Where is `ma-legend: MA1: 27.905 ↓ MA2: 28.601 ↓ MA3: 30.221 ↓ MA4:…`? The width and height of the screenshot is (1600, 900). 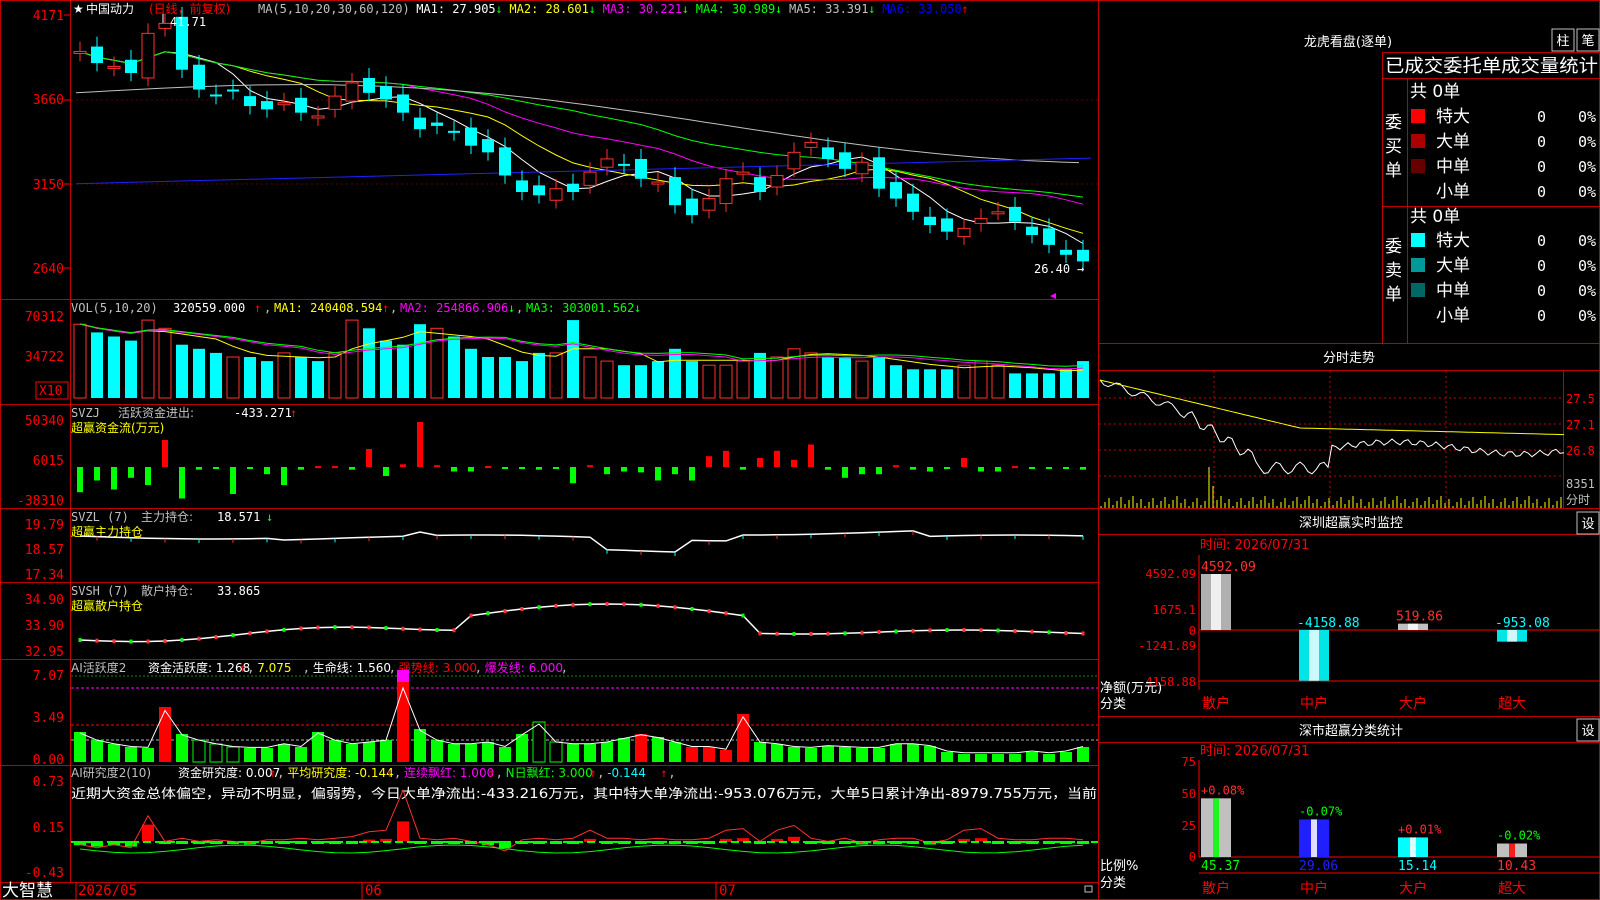
ma-legend: MA1: 27.905 ↓ MA2: 28.601 ↓ MA3: 30.221 ↓ MA4:… is located at coordinates (692, 9).